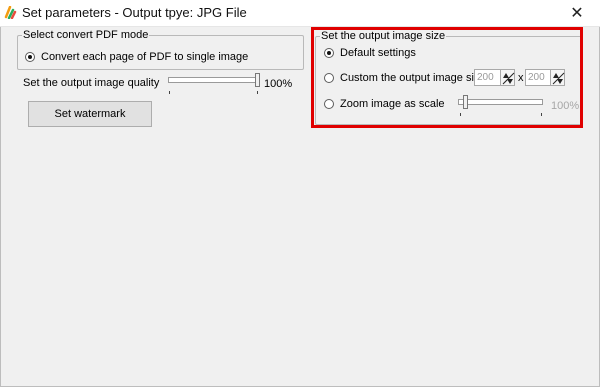  I want to click on zoom-slider-thumb, so click(465, 102).